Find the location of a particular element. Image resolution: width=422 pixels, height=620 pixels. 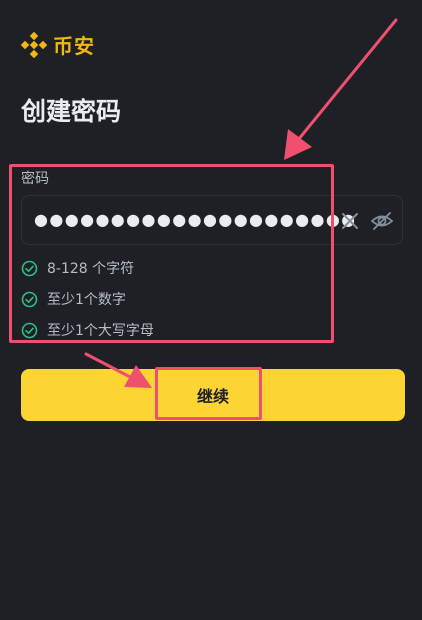

binance-diamond-icon is located at coordinates (34, 44).